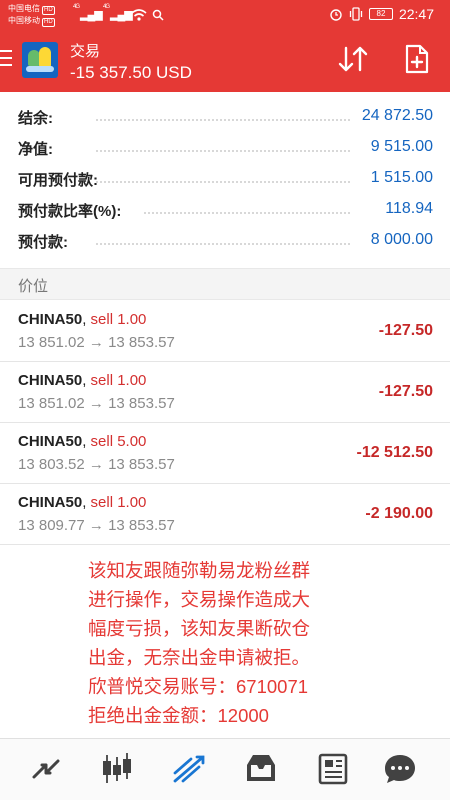 The image size is (450, 800). Describe the element at coordinates (139, 15) in the screenshot. I see `wifi-icon` at that location.